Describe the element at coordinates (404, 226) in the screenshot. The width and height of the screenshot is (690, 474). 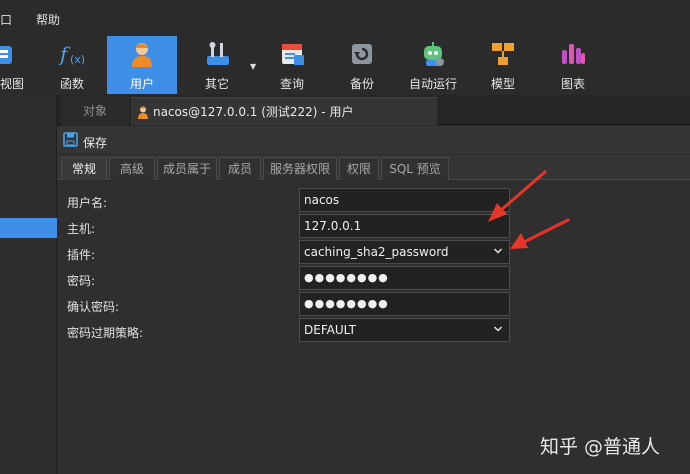
I see `host-field: 127.0.0.1` at that location.